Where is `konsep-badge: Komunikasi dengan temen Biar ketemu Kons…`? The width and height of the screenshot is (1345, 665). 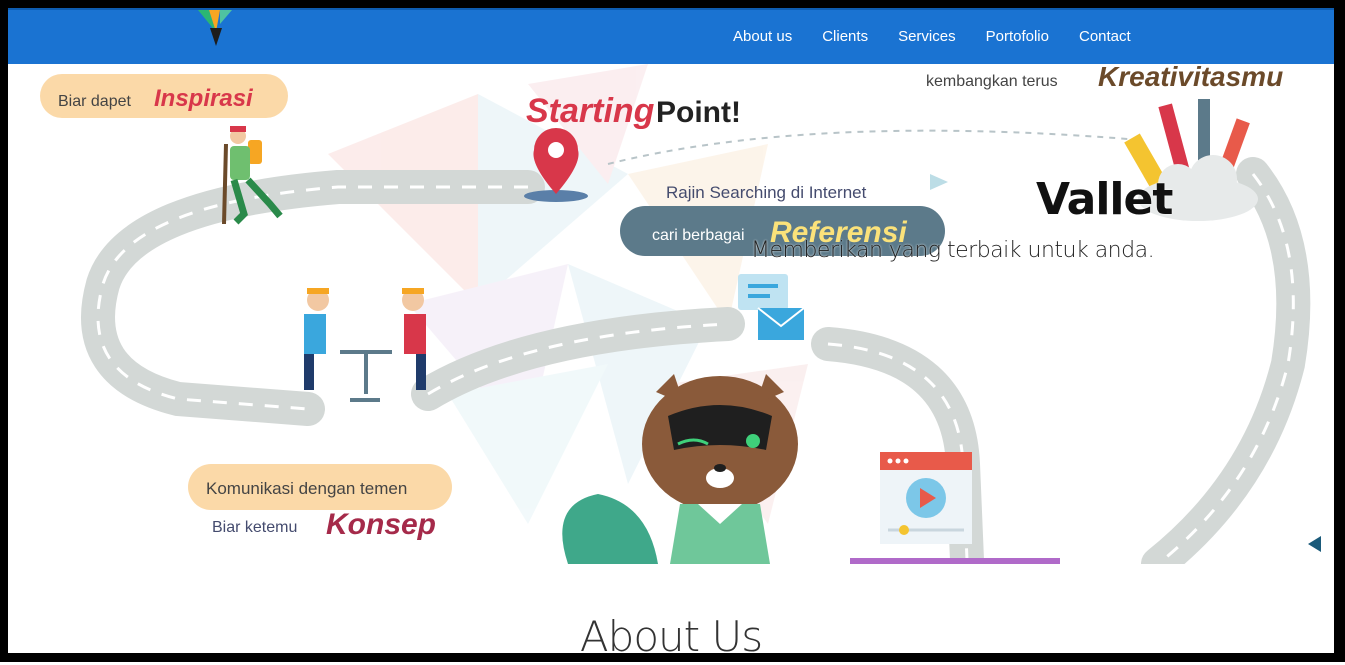
konsep-badge: Komunikasi dengan temen Biar ketemu Kons… is located at coordinates (320, 502).